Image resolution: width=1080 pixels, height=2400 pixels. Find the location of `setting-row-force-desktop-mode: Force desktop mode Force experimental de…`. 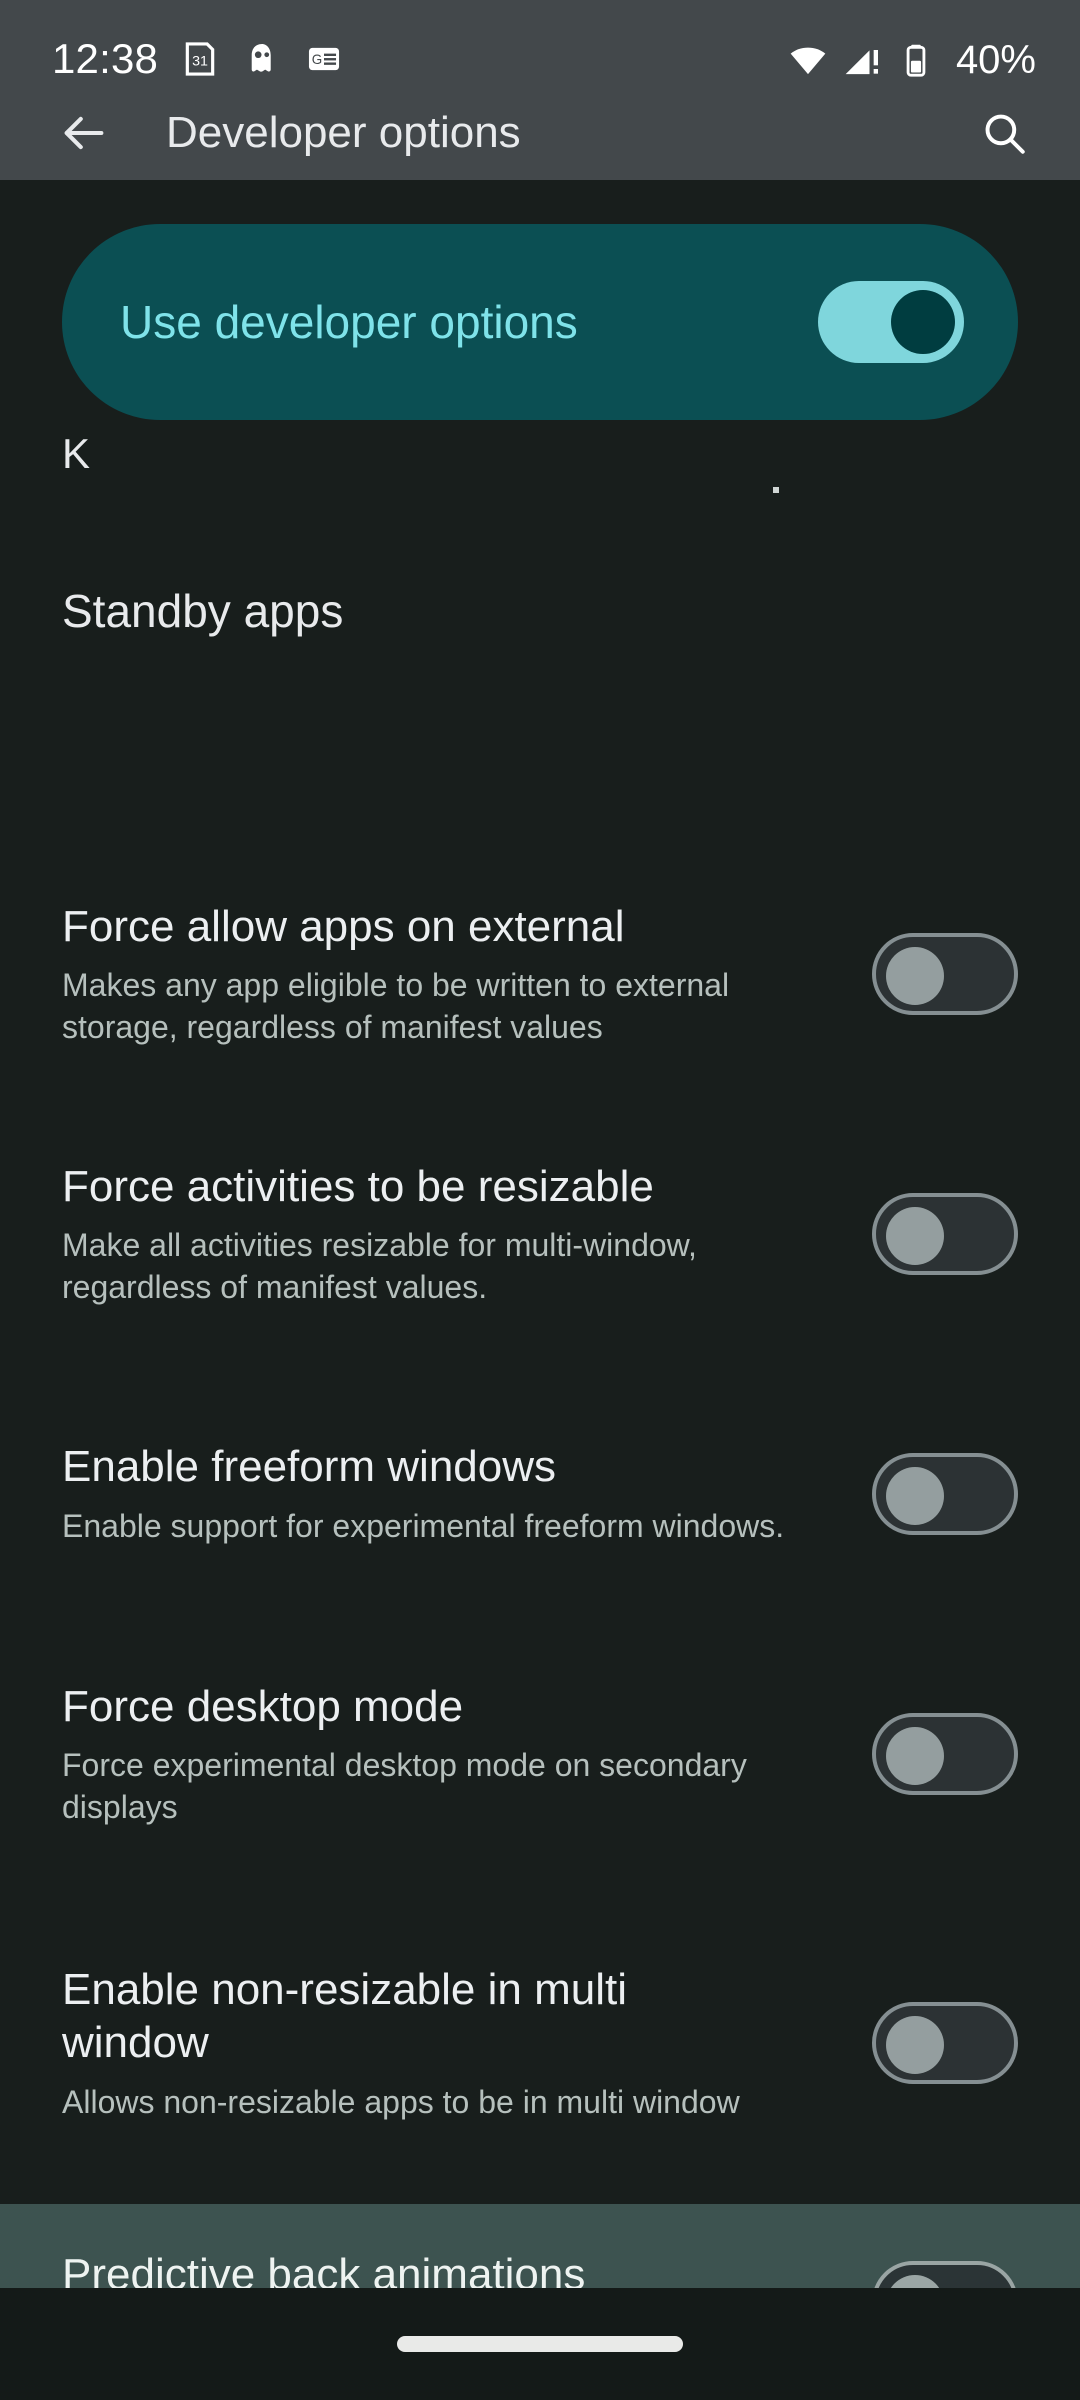

setting-row-force-desktop-mode: Force desktop mode Force experimental de… is located at coordinates (540, 1754).